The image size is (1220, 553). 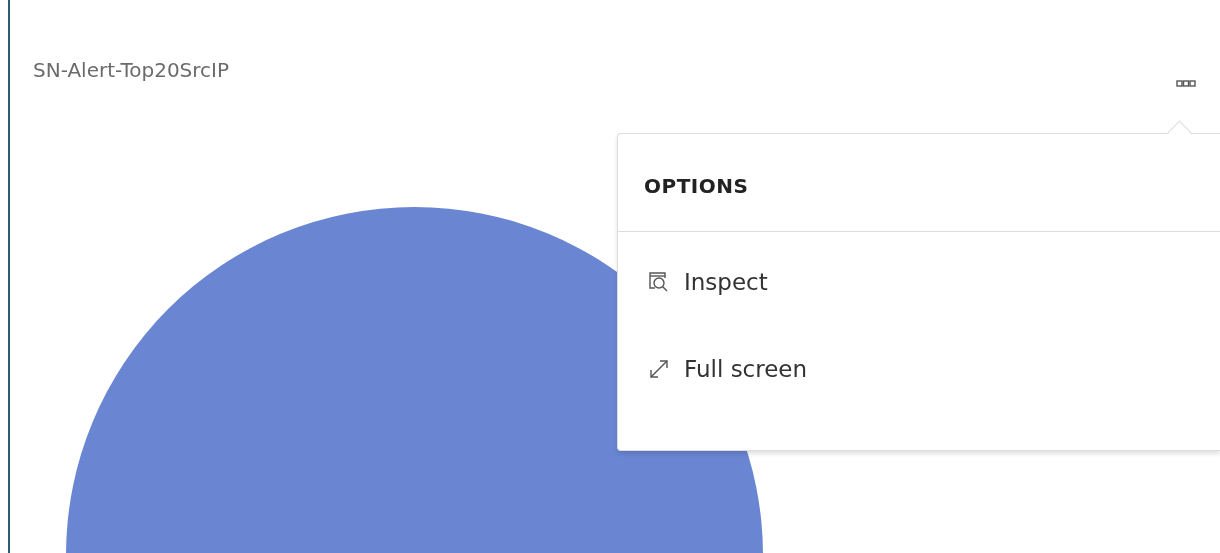 What do you see at coordinates (919, 183) in the screenshot?
I see `popover-title: OPTIONS` at bounding box center [919, 183].